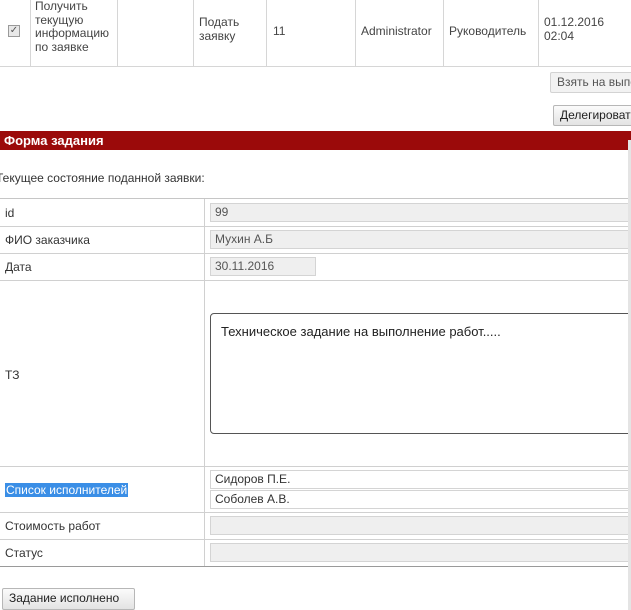 This screenshot has width=631, height=610. Describe the element at coordinates (24, 553) in the screenshot. I see `status-label: Статус` at that location.